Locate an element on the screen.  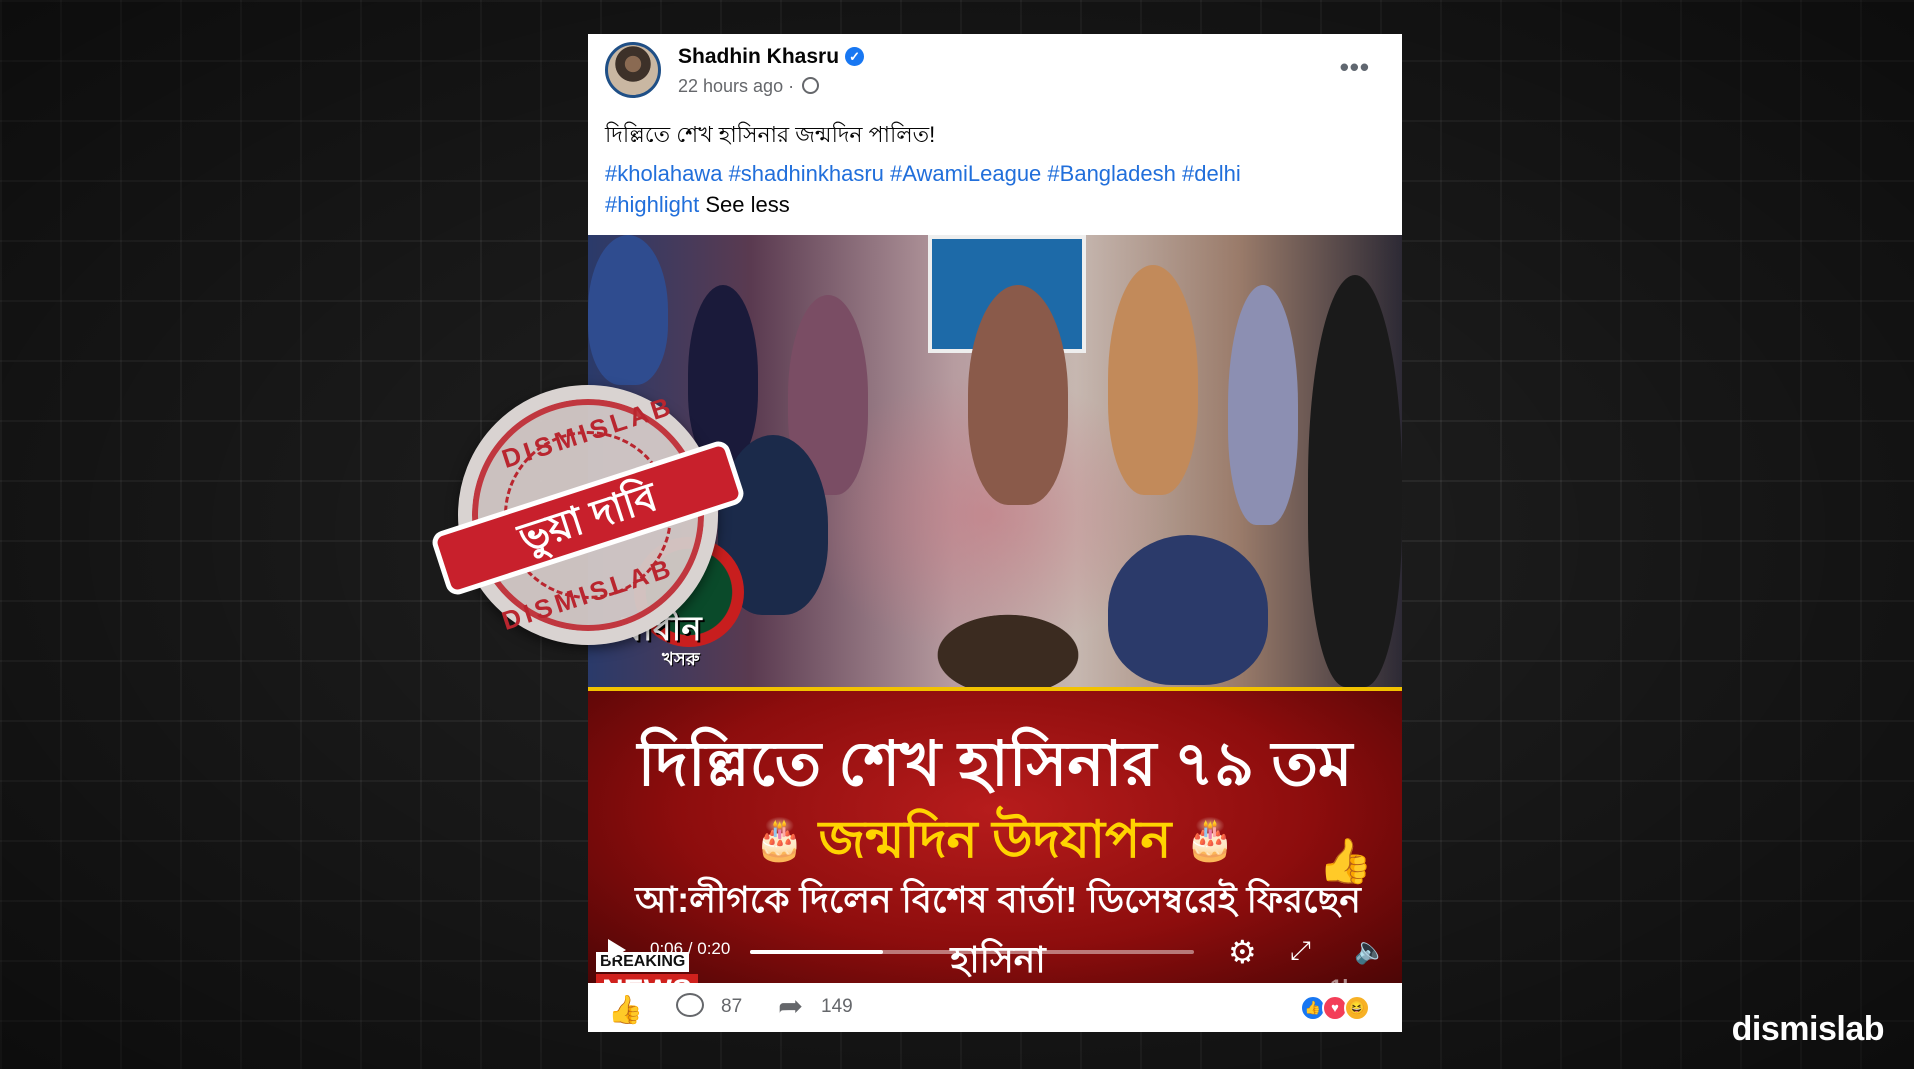
author-name-row: Shadhin Khasru ✓ is located at coordinates (771, 57).